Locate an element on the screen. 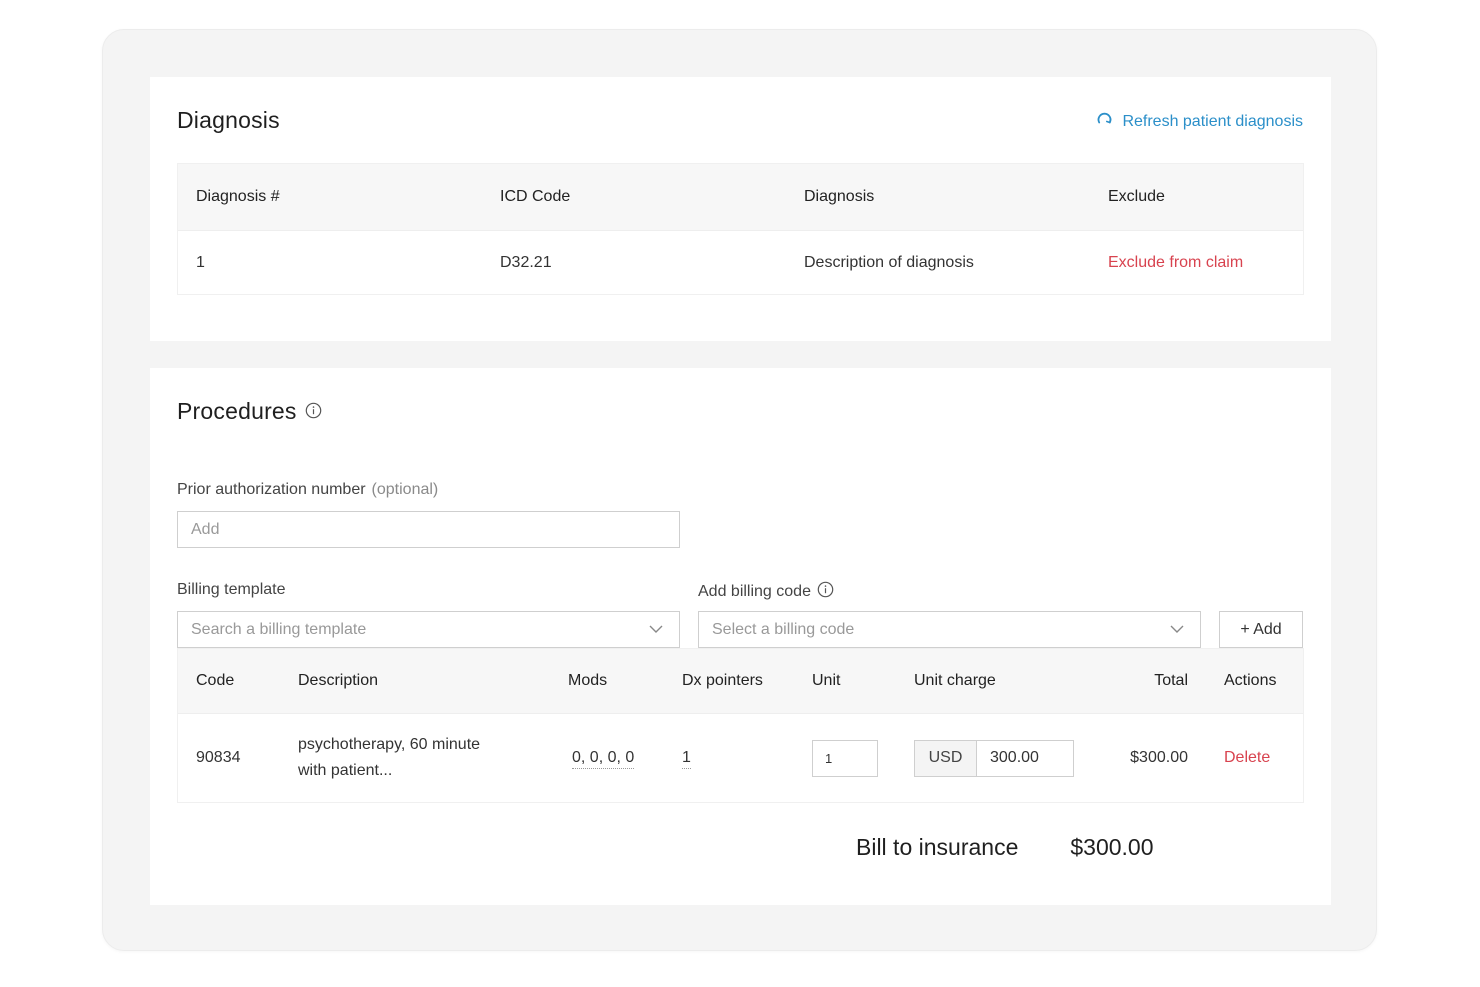 This screenshot has height=987, width=1480. procedures-title-text: Procedures is located at coordinates (237, 411).